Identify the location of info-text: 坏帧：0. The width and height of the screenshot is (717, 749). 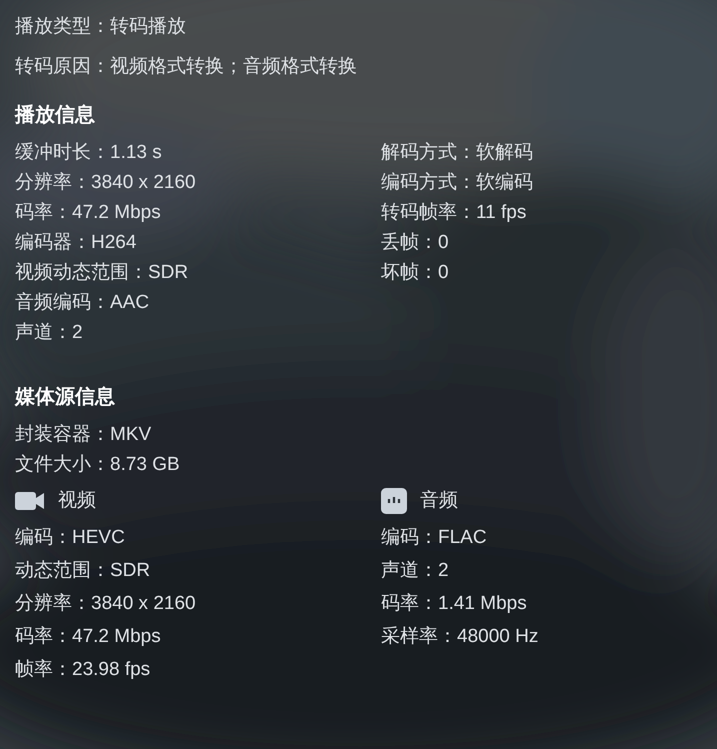
(415, 272).